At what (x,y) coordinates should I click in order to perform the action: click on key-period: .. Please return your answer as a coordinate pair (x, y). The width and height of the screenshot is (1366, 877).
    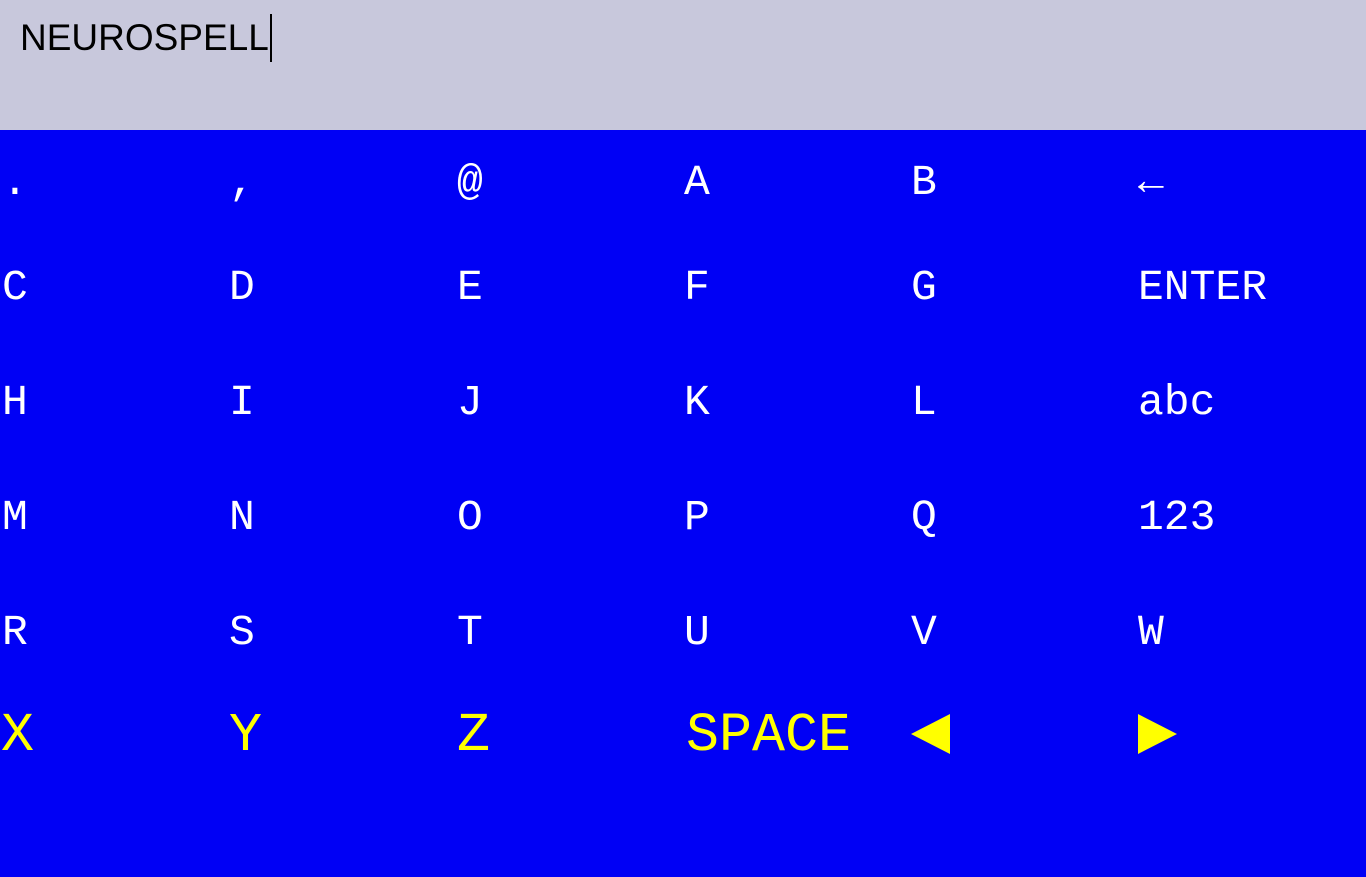
    Looking at the image, I should click on (112, 211).